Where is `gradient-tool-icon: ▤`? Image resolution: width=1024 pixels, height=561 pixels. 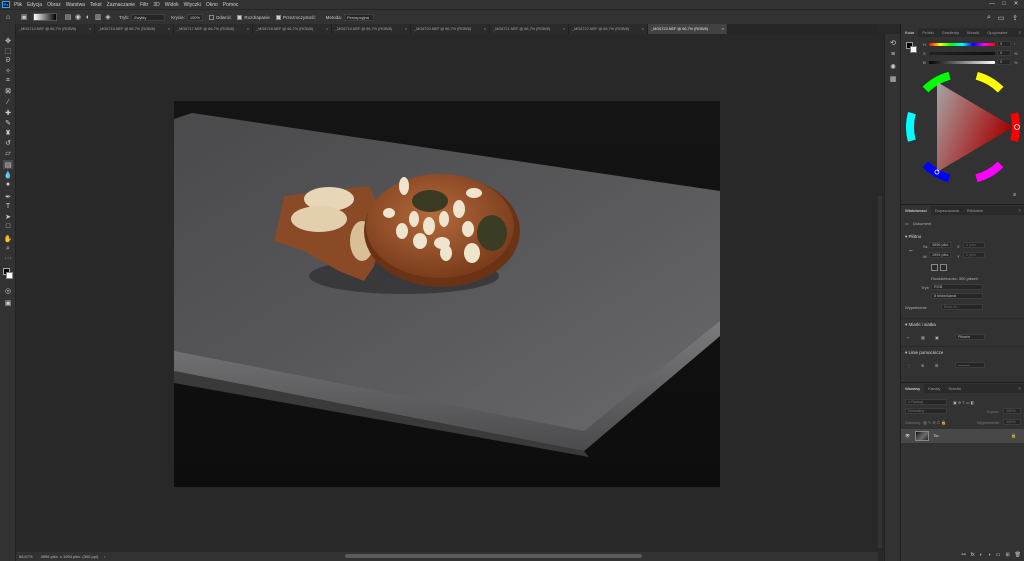
gradient-tool-icon: ▤ is located at coordinates (8, 164).